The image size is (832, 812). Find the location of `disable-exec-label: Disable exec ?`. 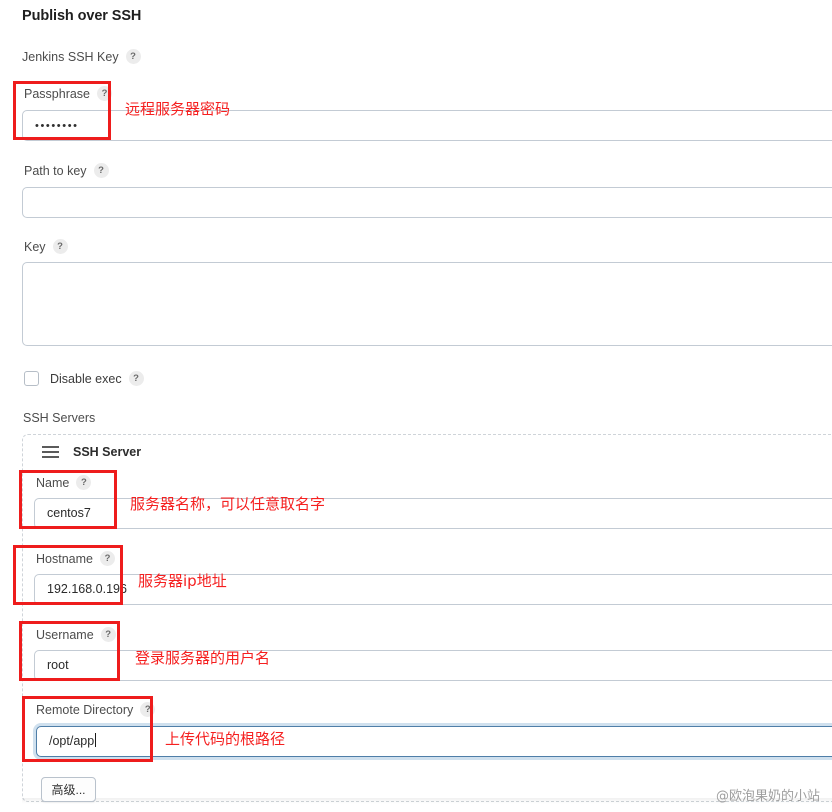

disable-exec-label: Disable exec ? is located at coordinates (97, 378).